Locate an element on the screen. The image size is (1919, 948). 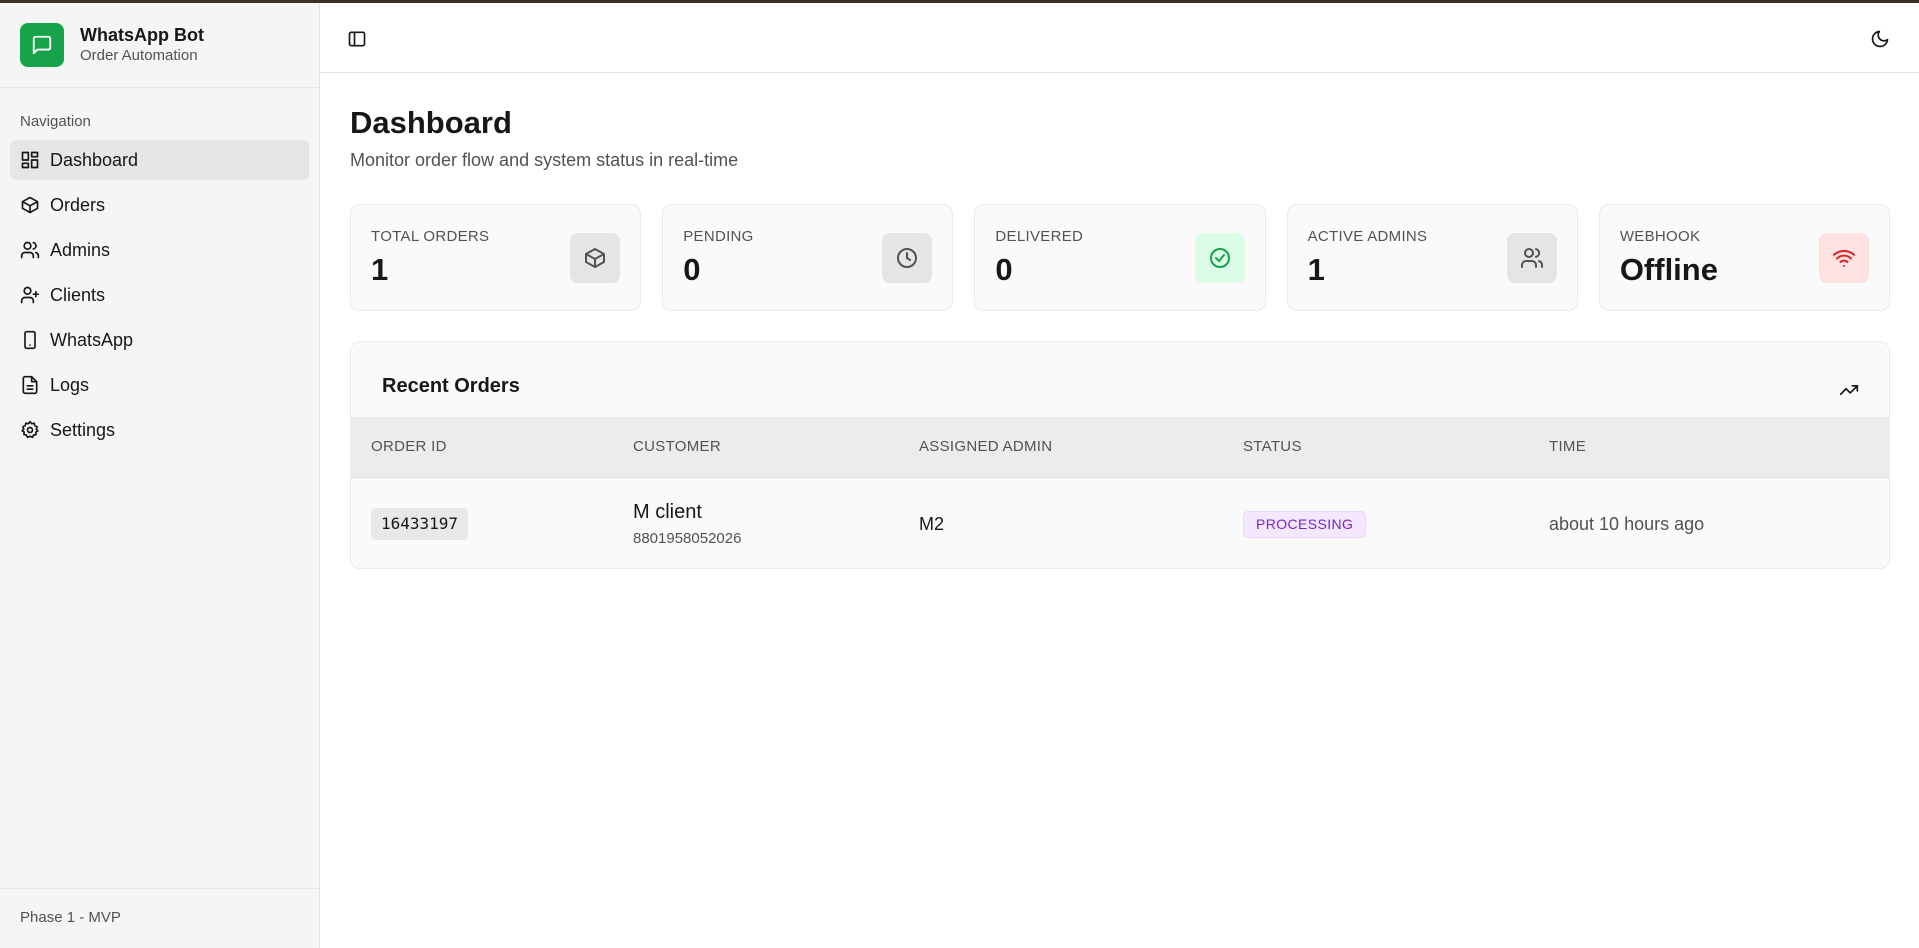
stat-value: Offline is located at coordinates (1668, 269).